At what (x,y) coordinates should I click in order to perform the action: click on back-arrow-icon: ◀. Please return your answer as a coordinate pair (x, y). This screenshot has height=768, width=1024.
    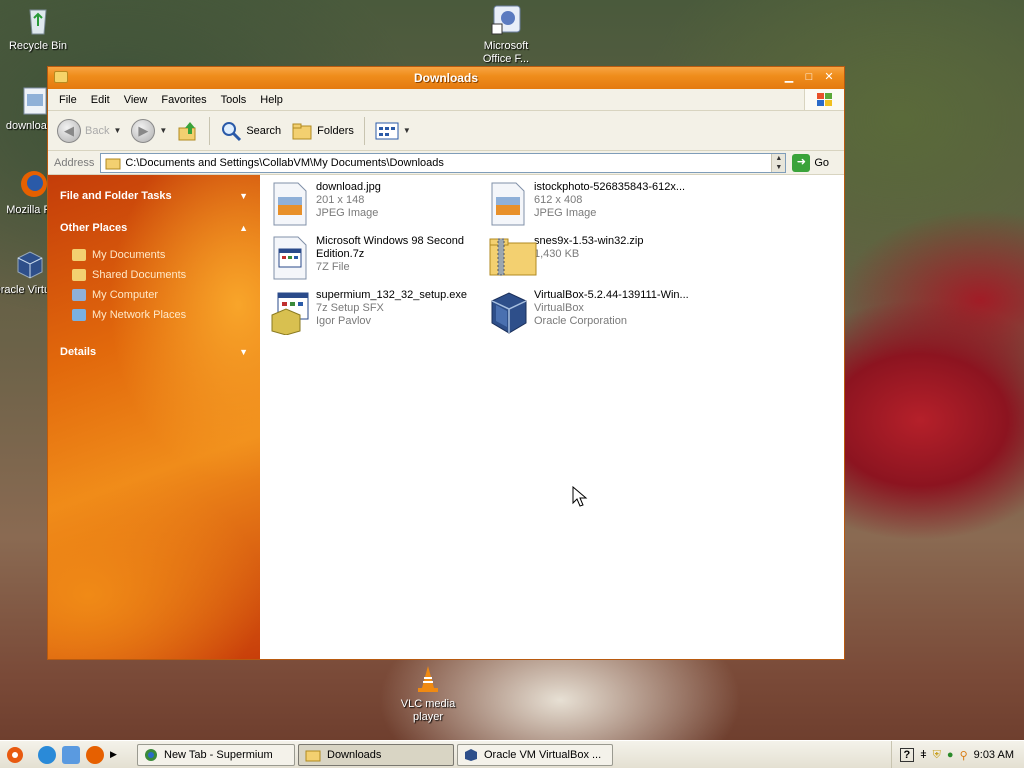
    Looking at the image, I should click on (69, 130).